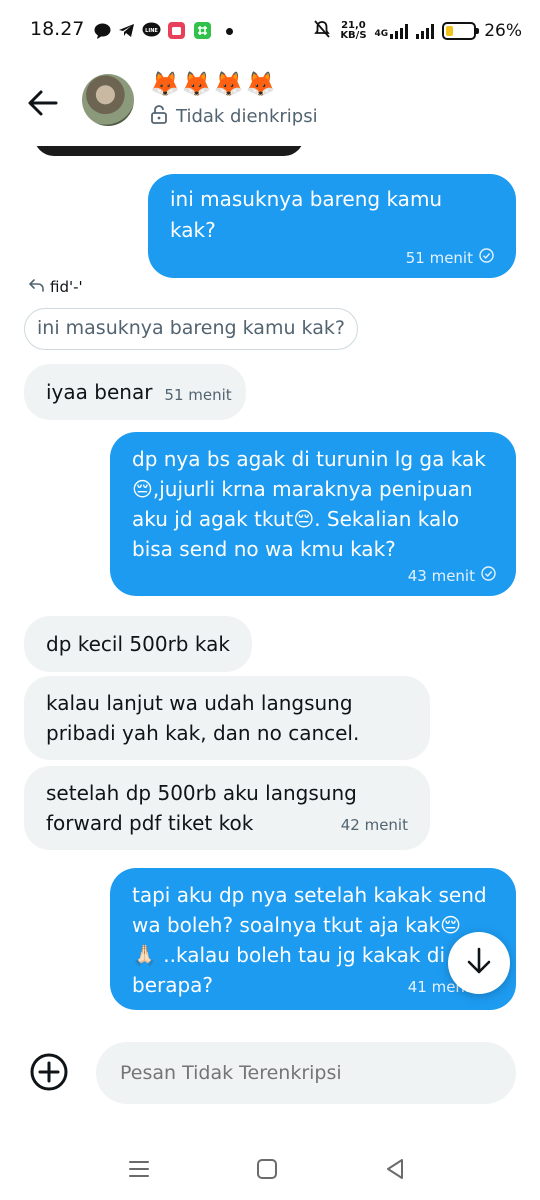  What do you see at coordinates (173, 985) in the screenshot?
I see `message-text-line: berapa?` at bounding box center [173, 985].